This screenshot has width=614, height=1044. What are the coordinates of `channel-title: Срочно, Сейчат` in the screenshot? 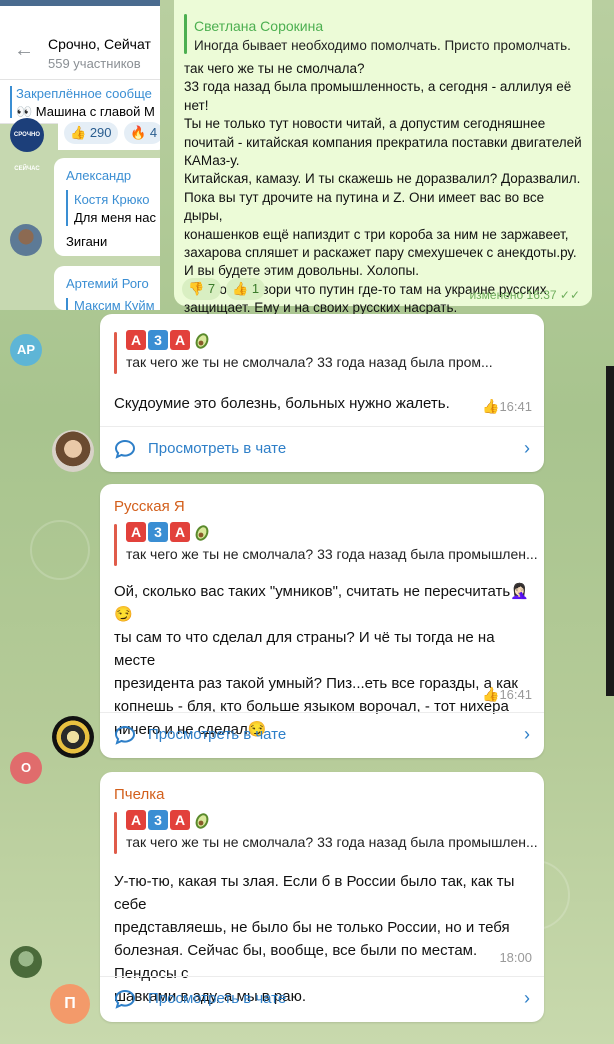 It's located at (99, 44).